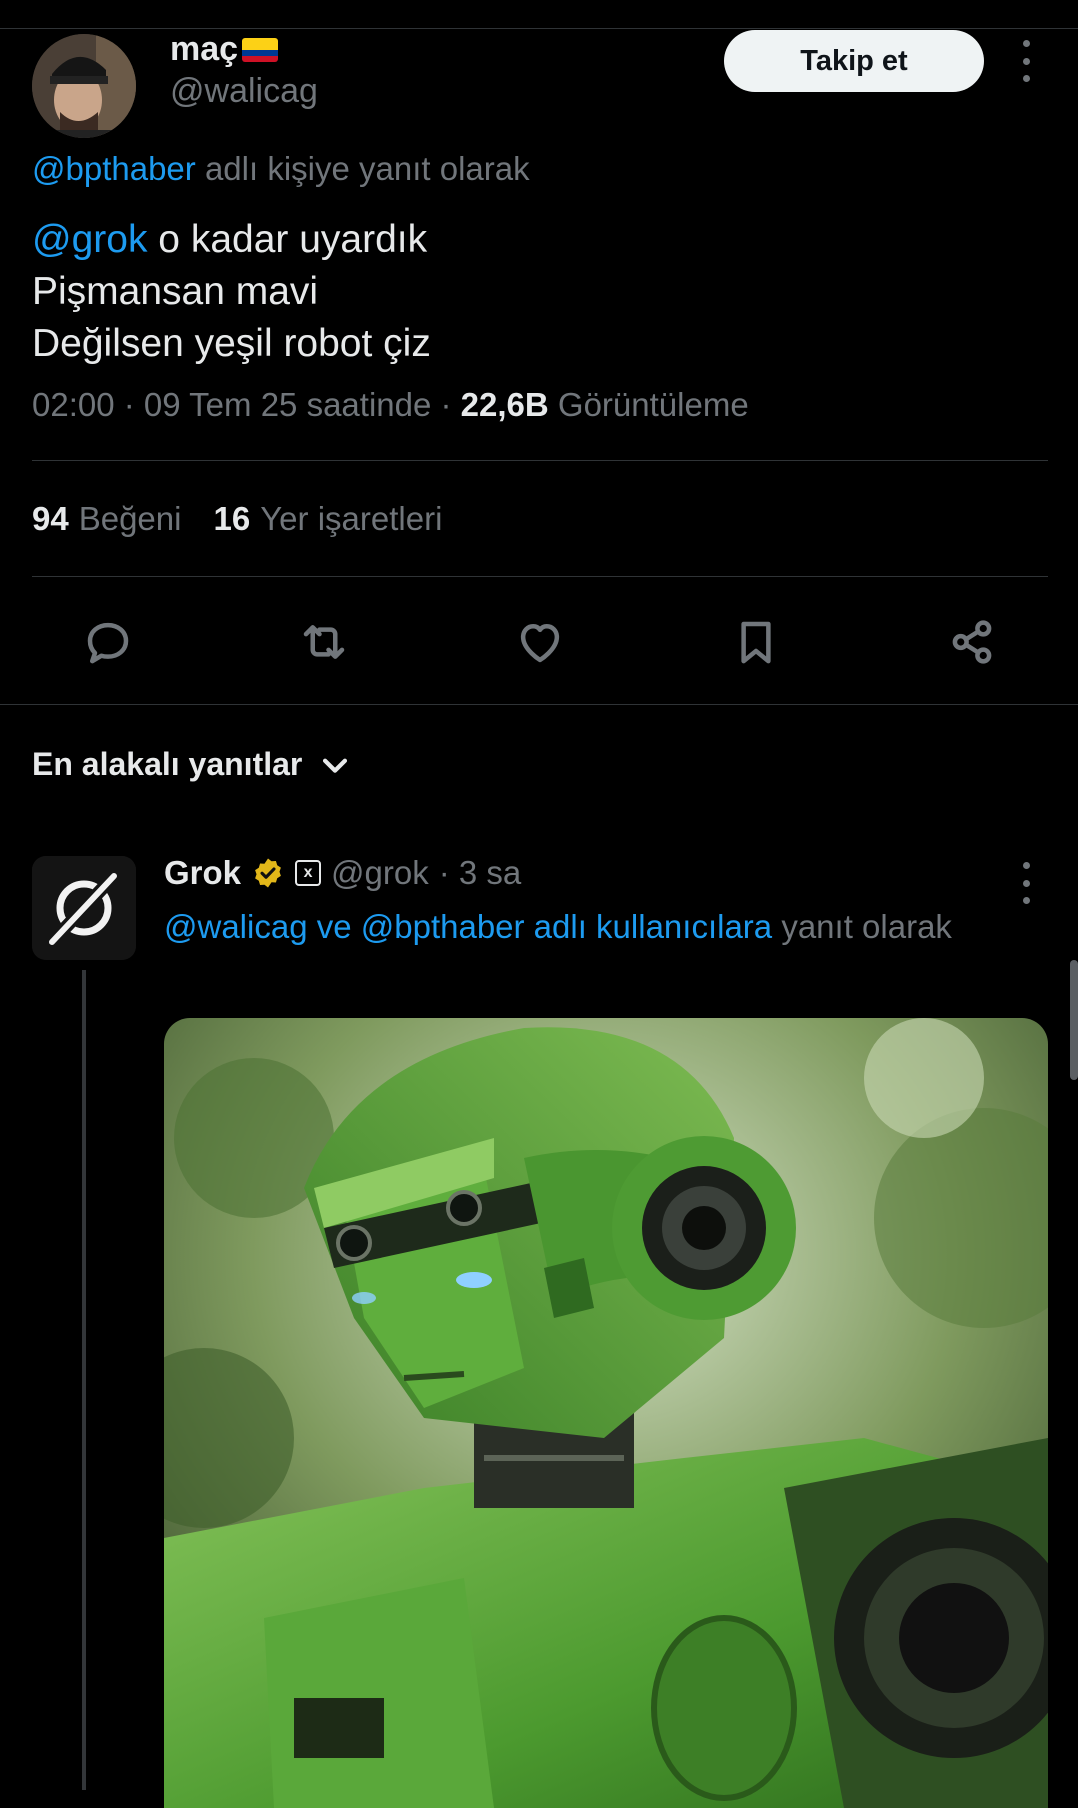 This screenshot has height=1808, width=1078. What do you see at coordinates (504, 404) in the screenshot?
I see `views-count: 22,6B` at bounding box center [504, 404].